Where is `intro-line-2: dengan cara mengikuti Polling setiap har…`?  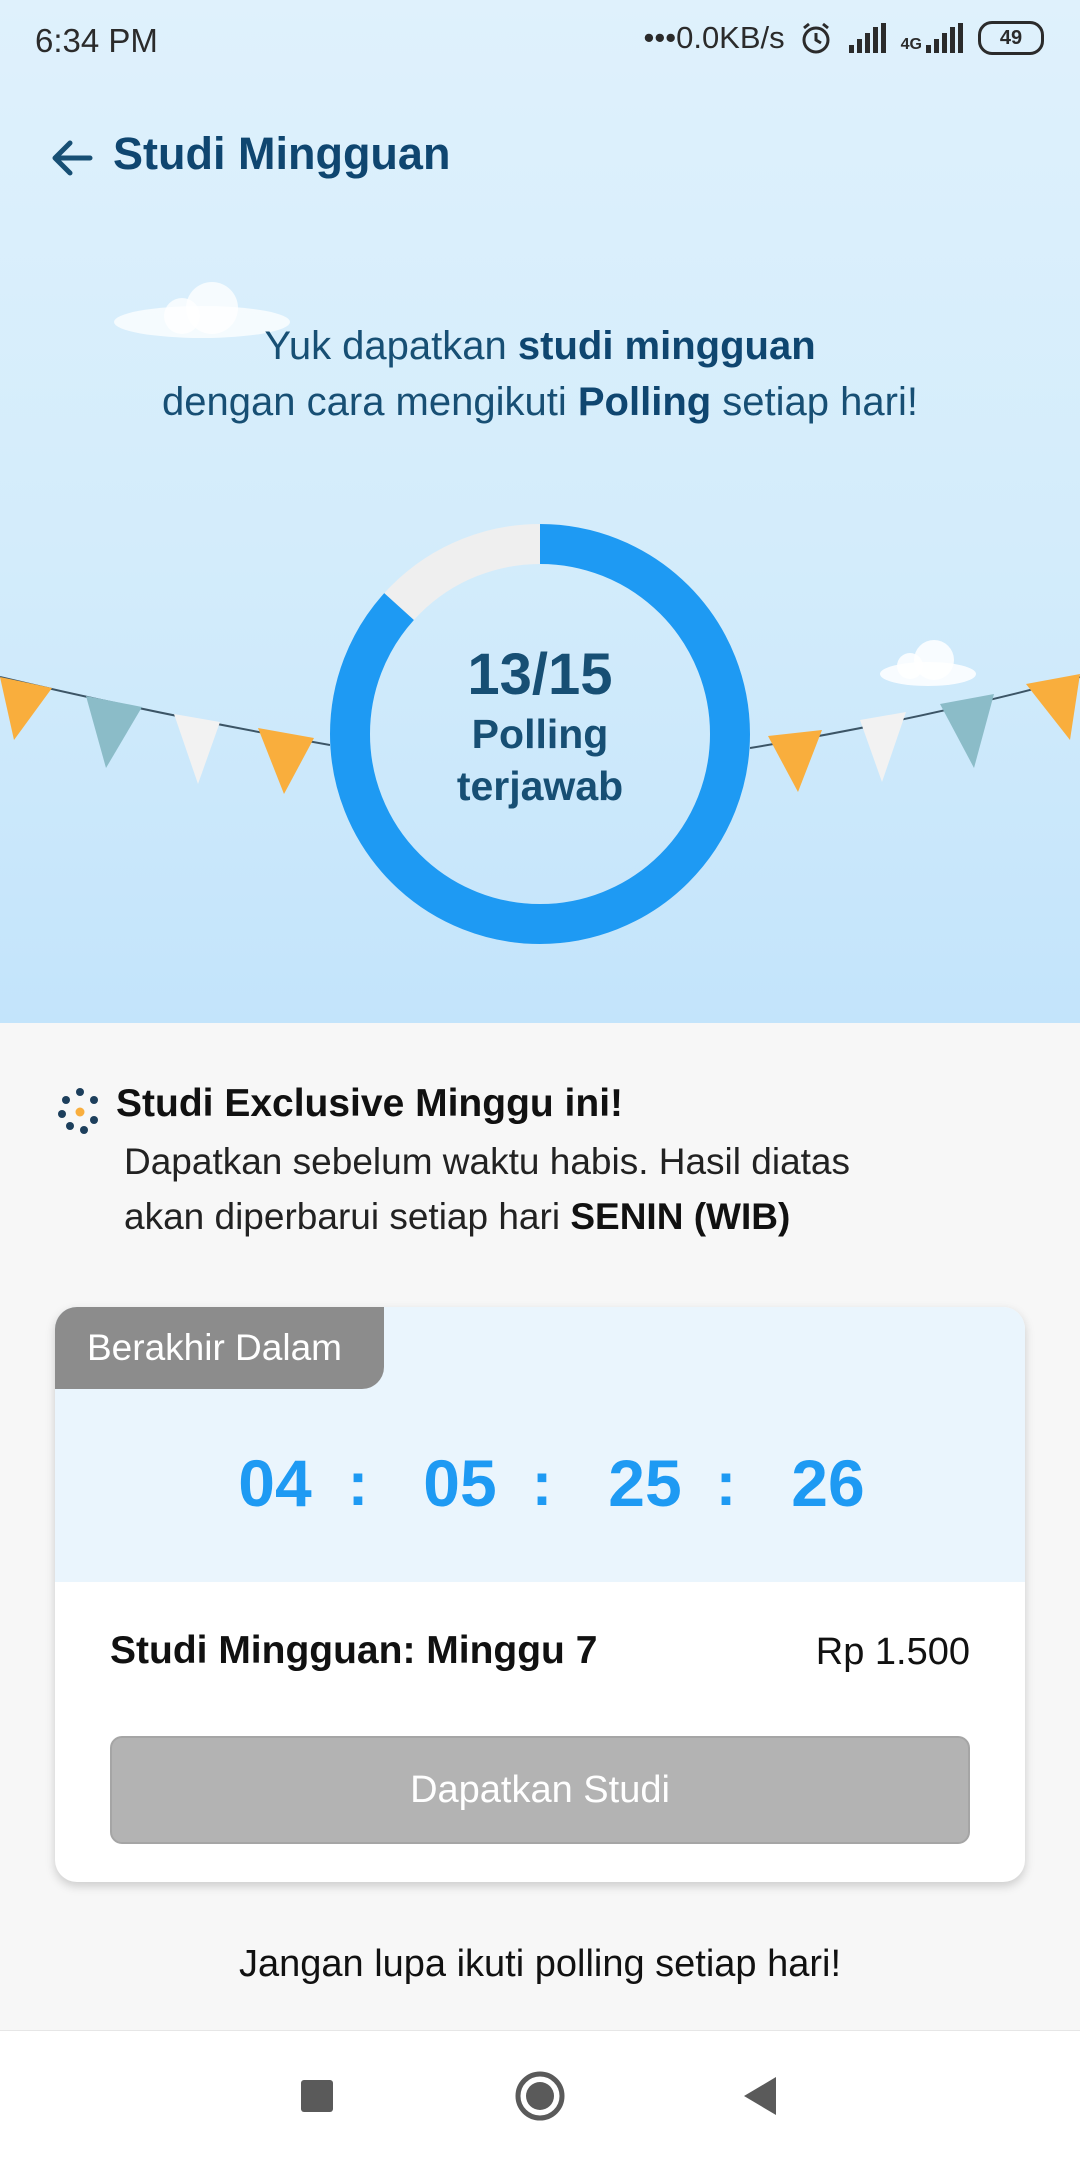 intro-line-2: dengan cara mengikuti Polling setiap har… is located at coordinates (540, 402).